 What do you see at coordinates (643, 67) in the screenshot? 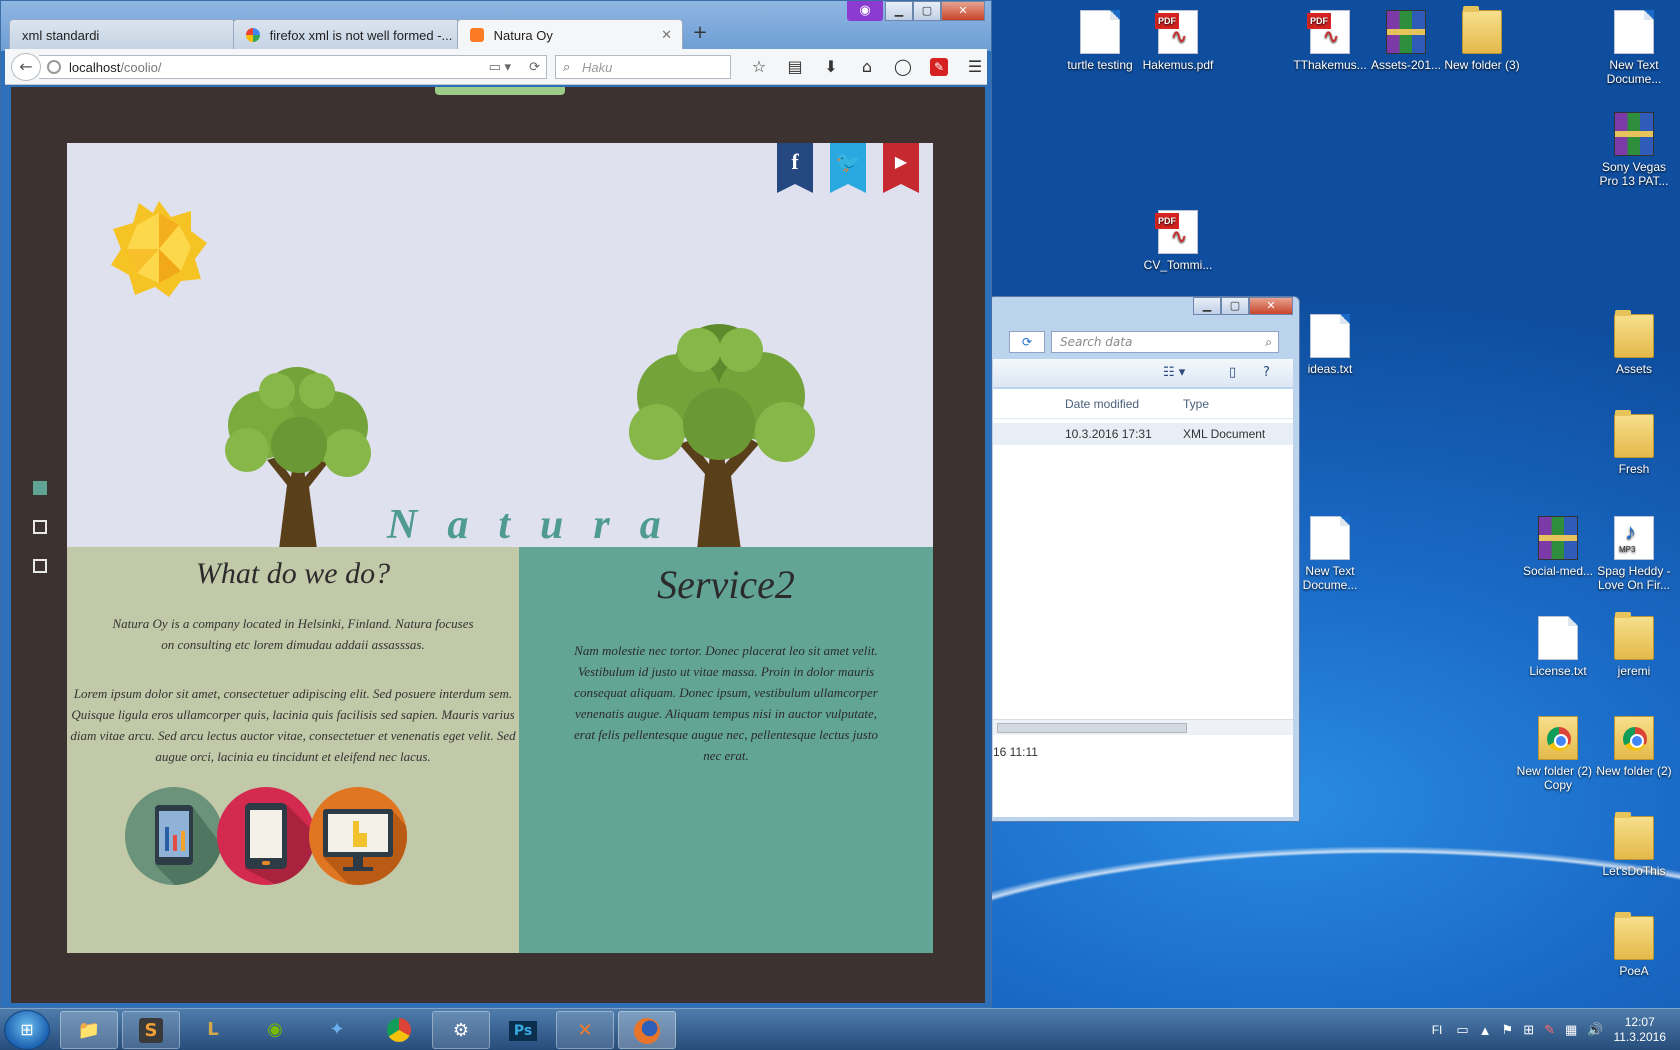
I see `search-input: ⌕ Haku` at bounding box center [643, 67].